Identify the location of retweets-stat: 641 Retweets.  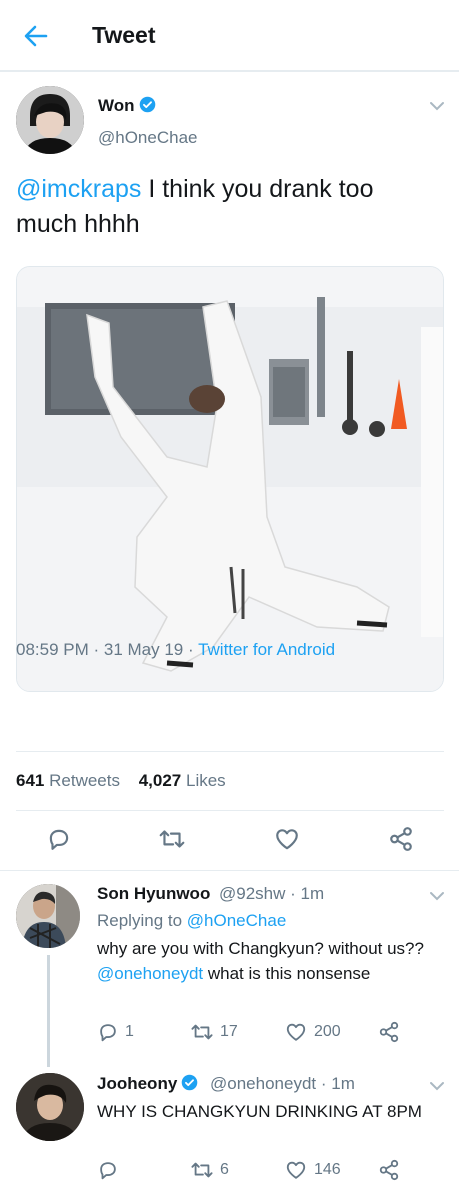
(68, 780).